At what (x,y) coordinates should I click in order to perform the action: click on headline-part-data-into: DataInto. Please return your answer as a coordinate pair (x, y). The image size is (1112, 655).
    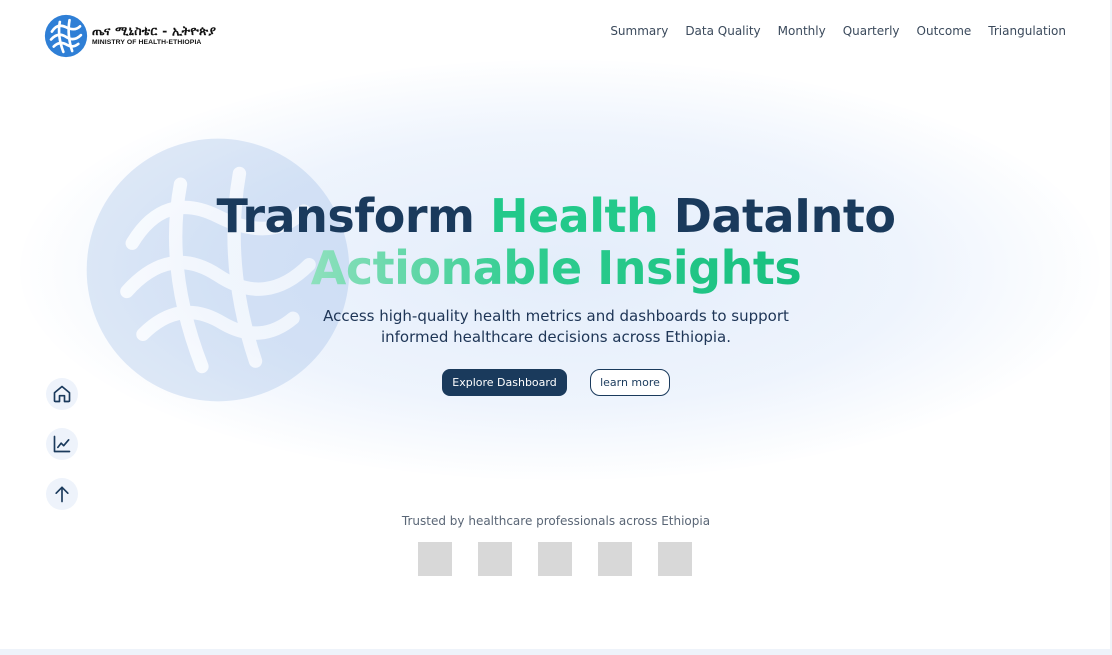
    Looking at the image, I should click on (777, 216).